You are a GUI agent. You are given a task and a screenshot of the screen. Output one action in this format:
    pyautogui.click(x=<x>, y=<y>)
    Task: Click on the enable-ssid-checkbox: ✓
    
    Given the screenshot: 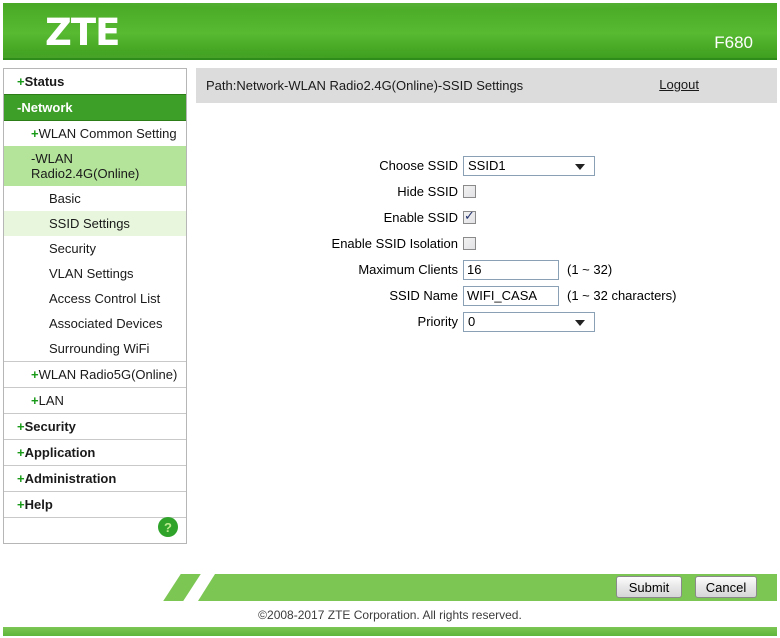 What is the action you would take?
    pyautogui.click(x=469, y=216)
    